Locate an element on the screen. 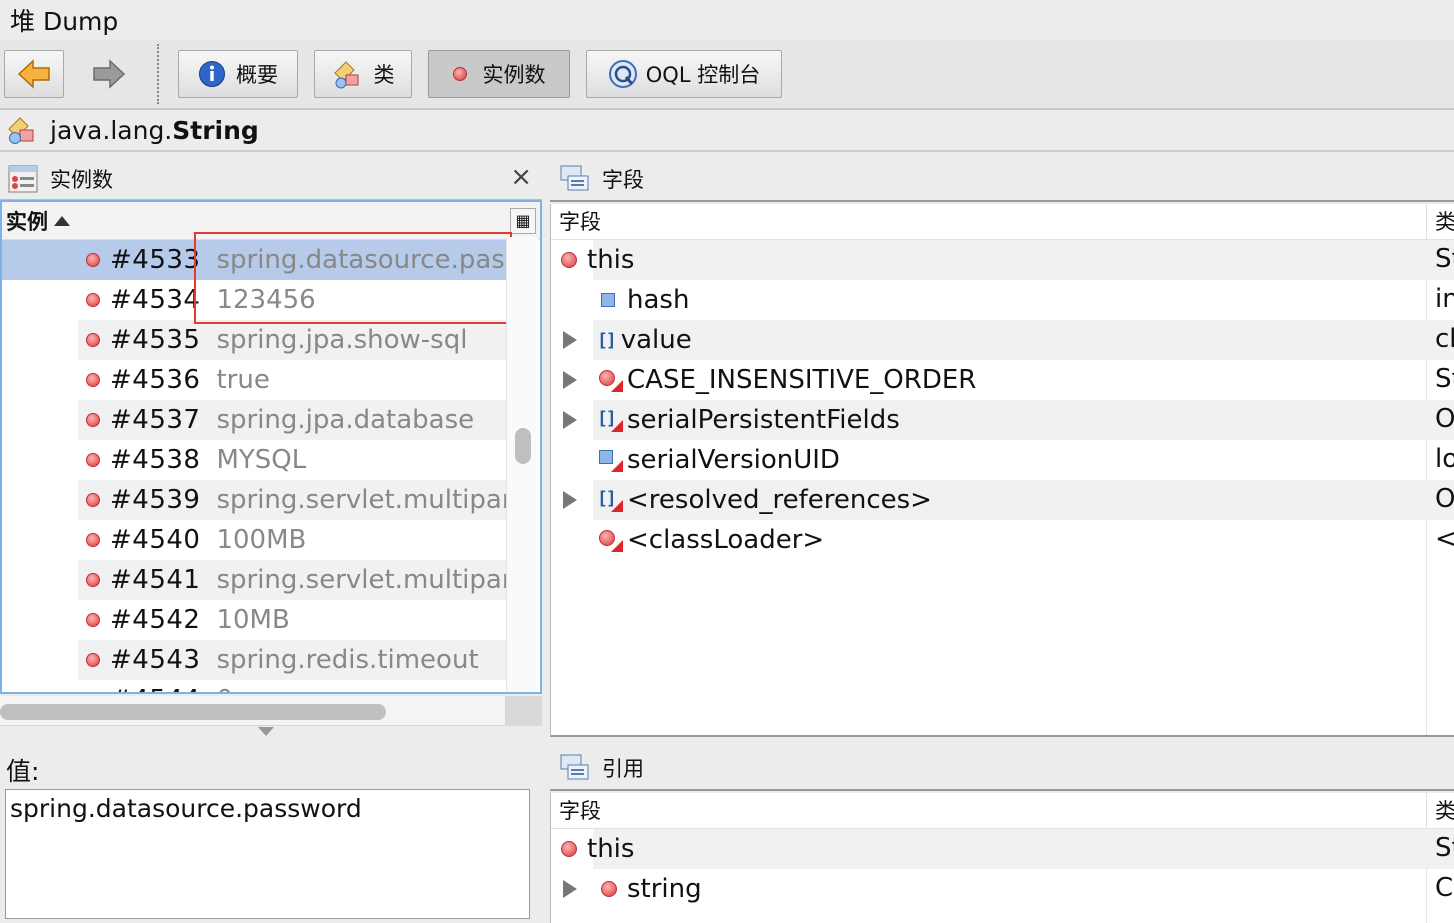  references-panel-header: 引用 is located at coordinates (1002, 769).